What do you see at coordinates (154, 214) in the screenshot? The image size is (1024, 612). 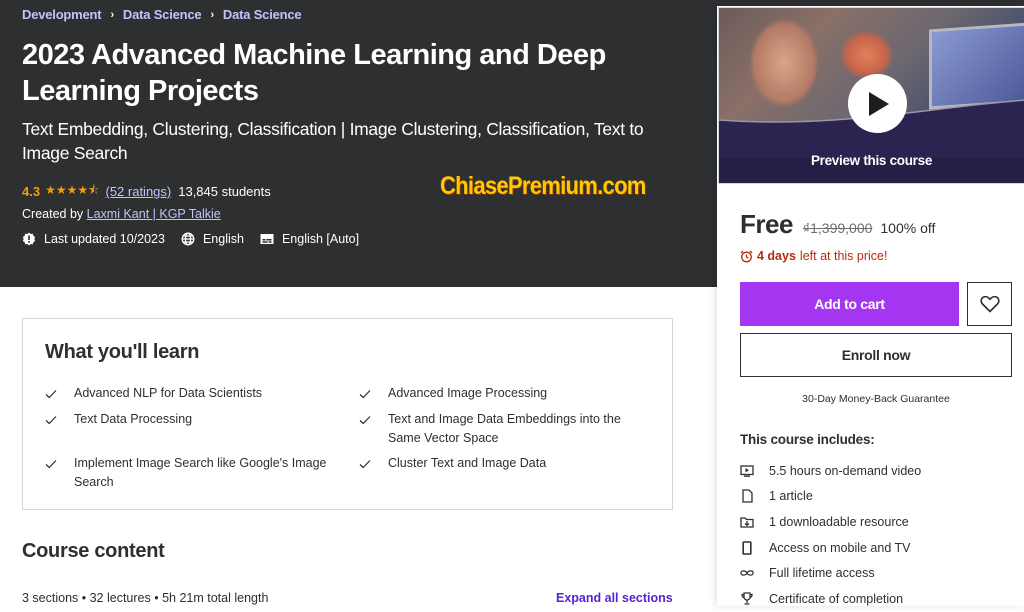 I see `instructor-link: Laxmi Kant | KGP Talkie` at bounding box center [154, 214].